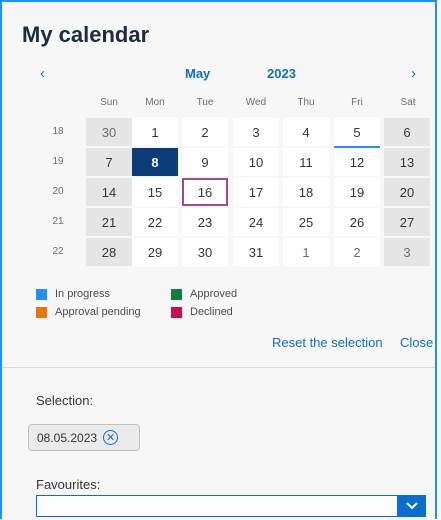  Describe the element at coordinates (357, 192) in the screenshot. I see `day-cell: 19` at that location.